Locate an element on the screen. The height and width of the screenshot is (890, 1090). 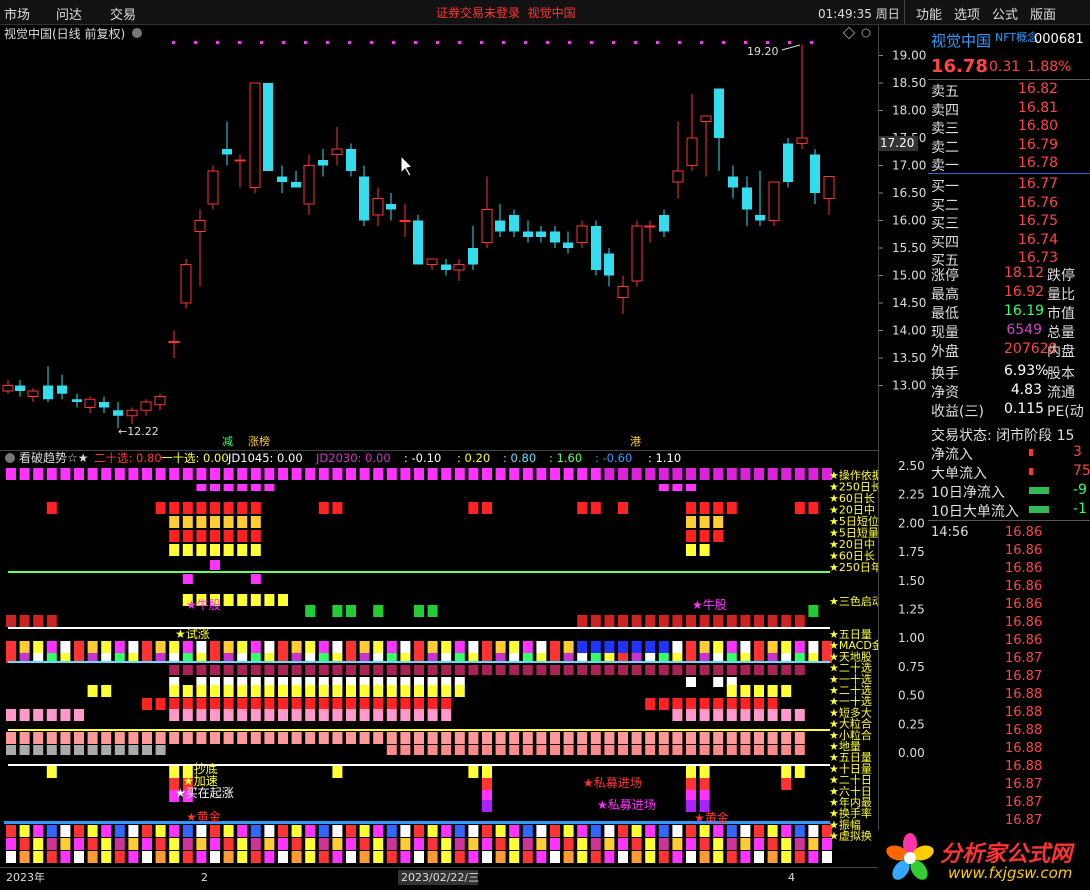
tick-price: 16.88 is located at coordinates (1024, 748).